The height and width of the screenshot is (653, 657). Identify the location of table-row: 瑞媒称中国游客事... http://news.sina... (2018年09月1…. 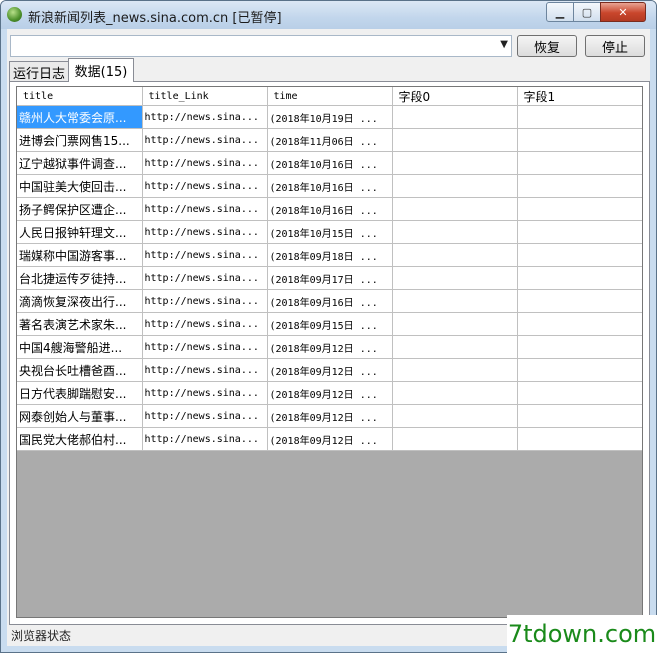
(329, 255).